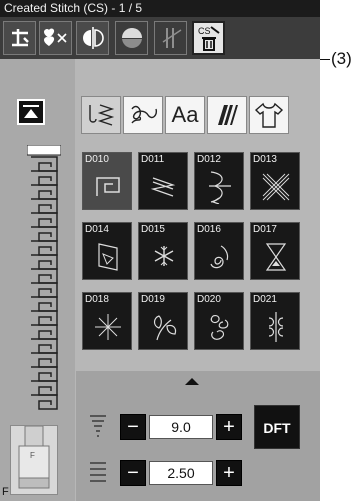  Describe the element at coordinates (153, 229) in the screenshot. I see `stitch-code: D015` at that location.